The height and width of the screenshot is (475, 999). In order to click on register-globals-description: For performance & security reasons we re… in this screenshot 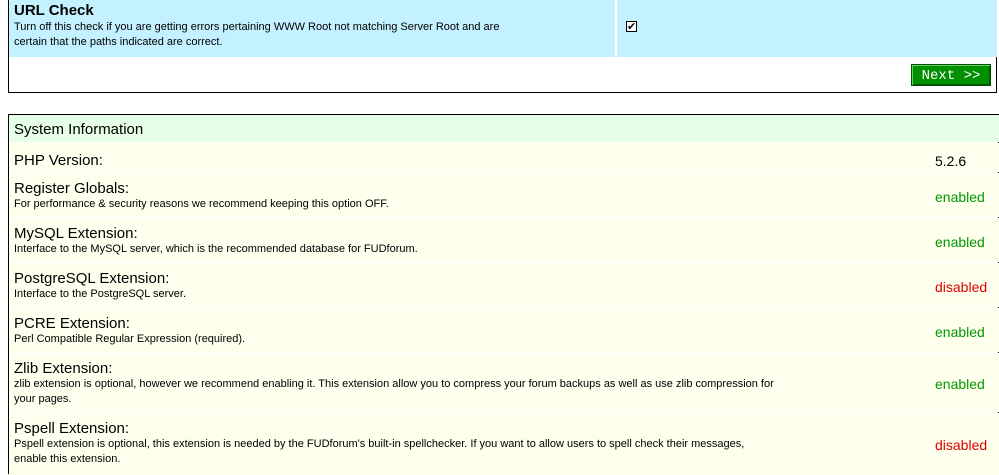, I will do `click(201, 204)`.